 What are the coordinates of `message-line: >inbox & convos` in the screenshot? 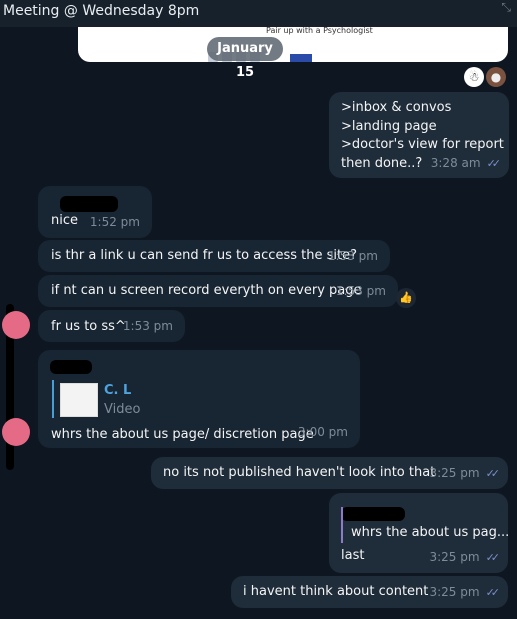 It's located at (396, 107).